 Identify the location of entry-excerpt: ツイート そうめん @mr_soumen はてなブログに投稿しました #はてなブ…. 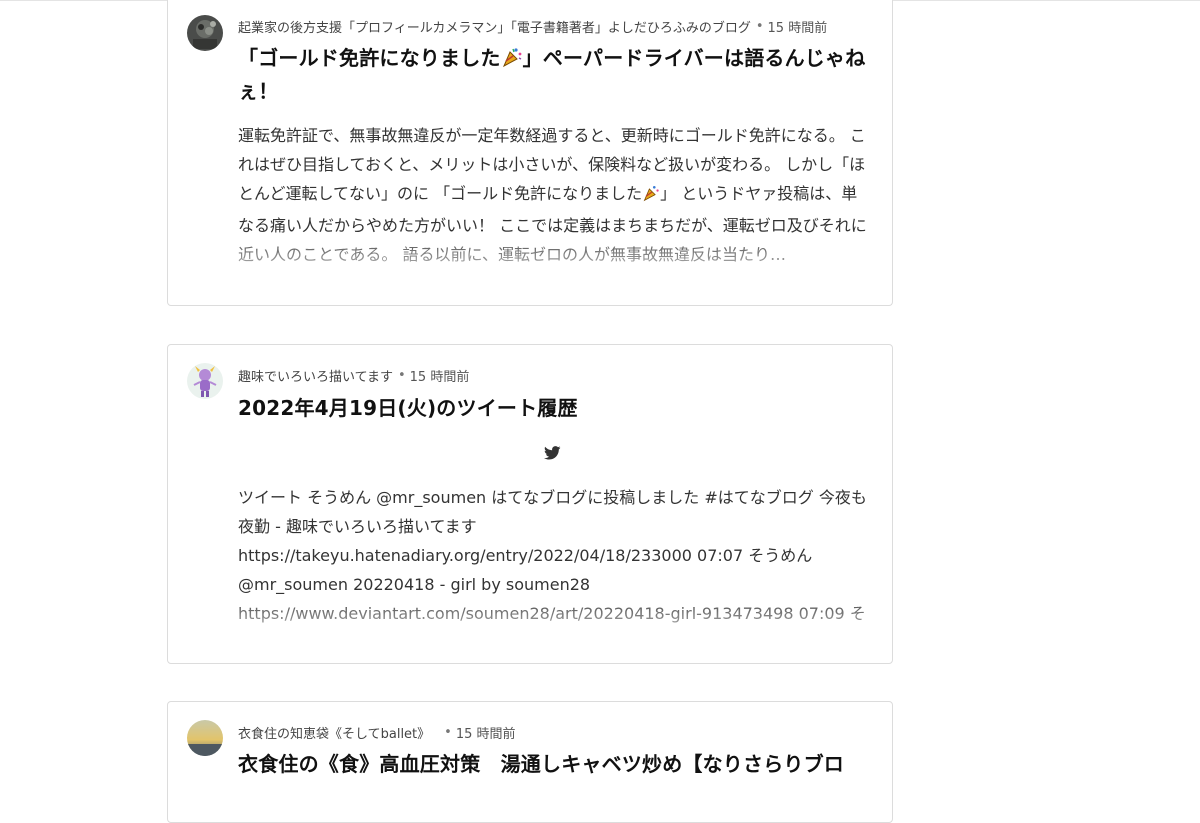
(554, 556).